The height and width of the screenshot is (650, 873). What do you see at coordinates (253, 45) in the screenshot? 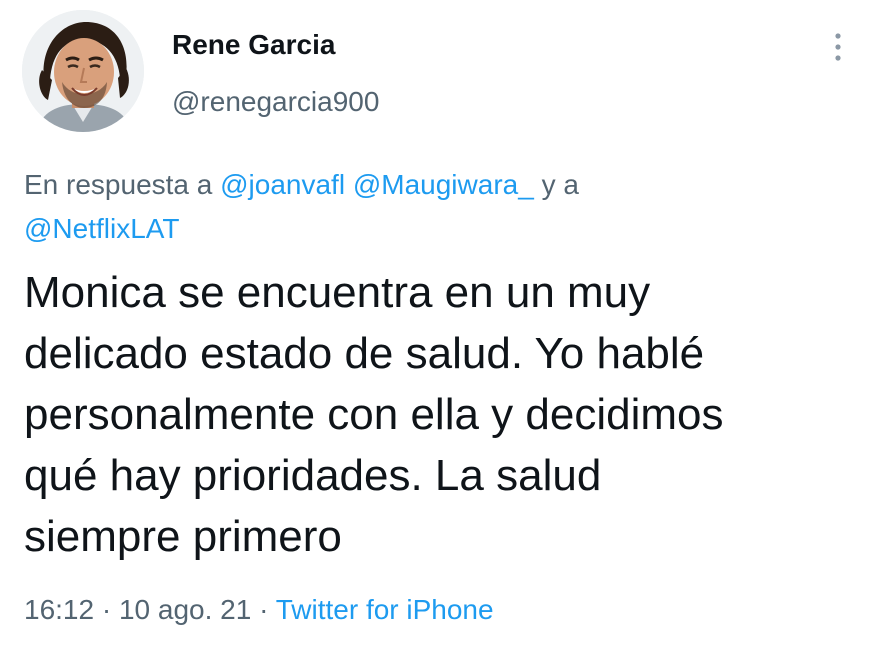
I see `display-name: Rene Garcia` at bounding box center [253, 45].